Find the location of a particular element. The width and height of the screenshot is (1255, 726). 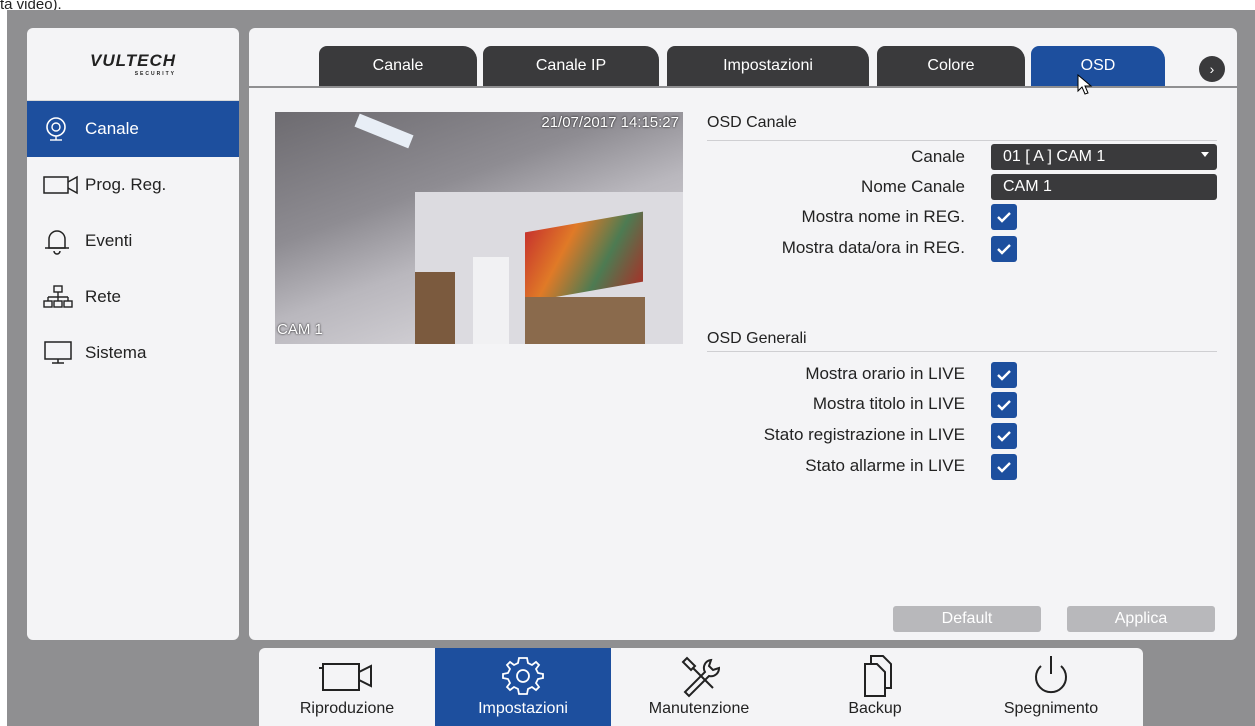

power-icon is located at coordinates (1051, 676).